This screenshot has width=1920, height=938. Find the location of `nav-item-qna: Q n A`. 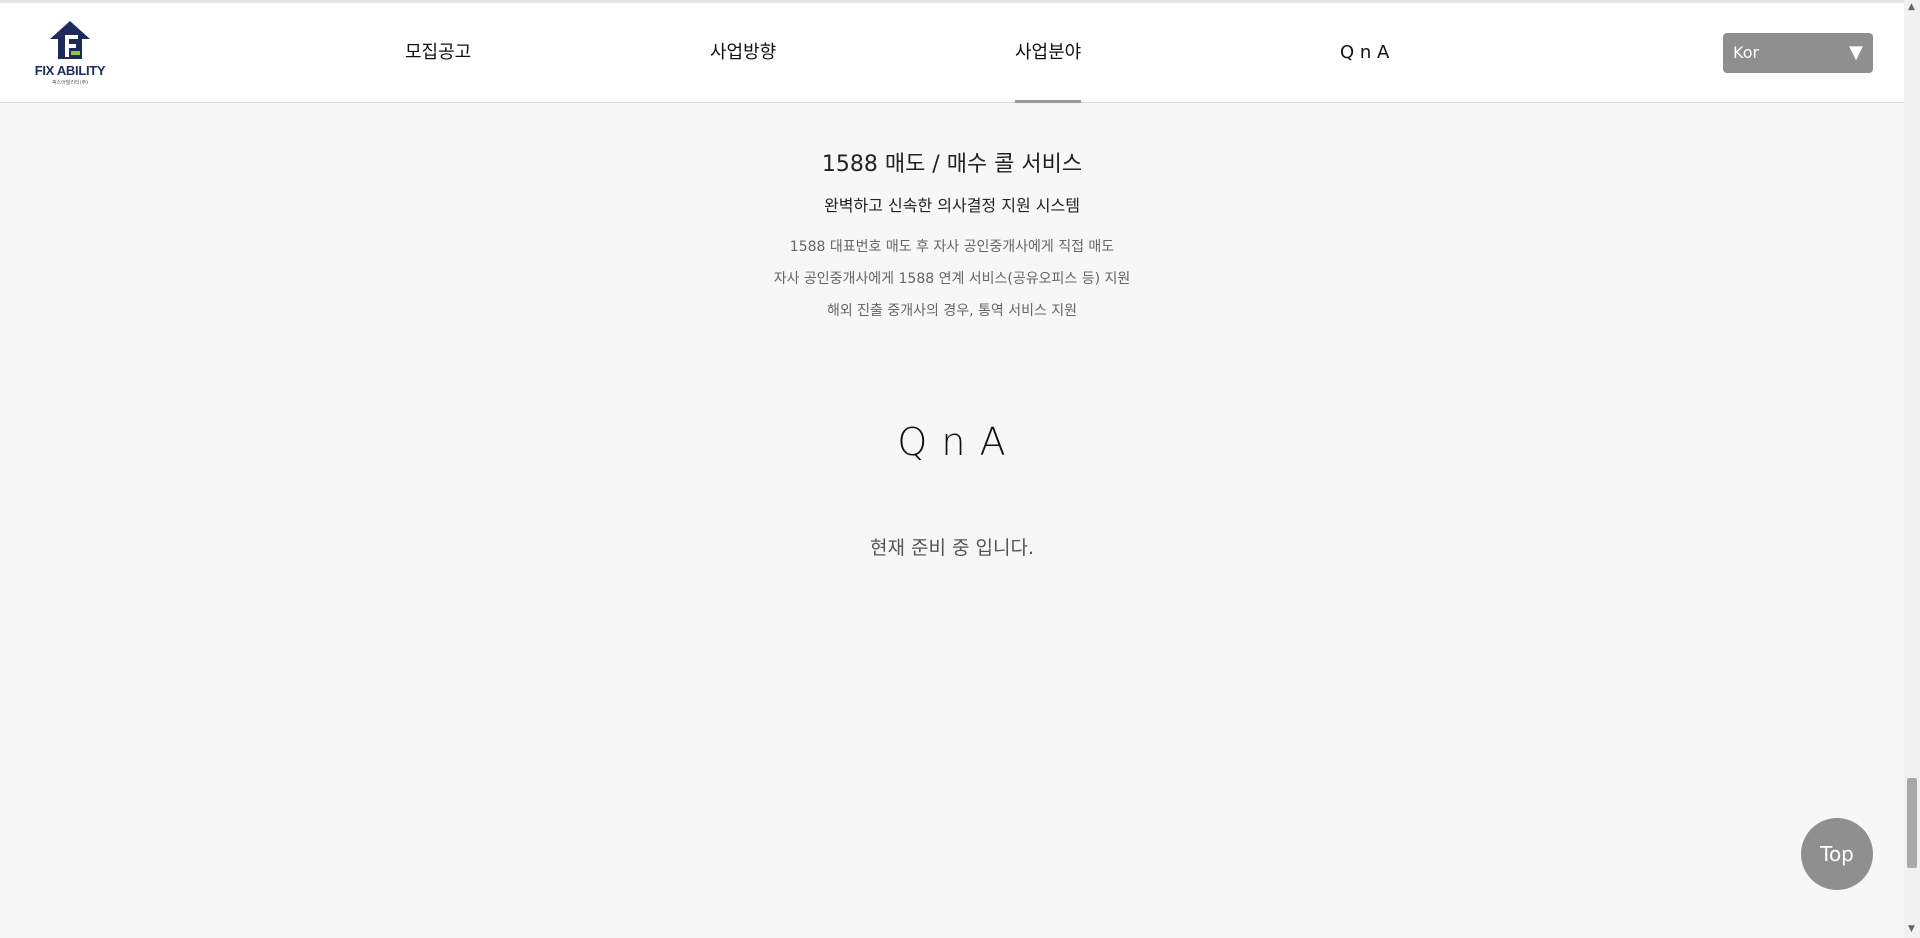

nav-item-qna: Q n A is located at coordinates (1364, 53).